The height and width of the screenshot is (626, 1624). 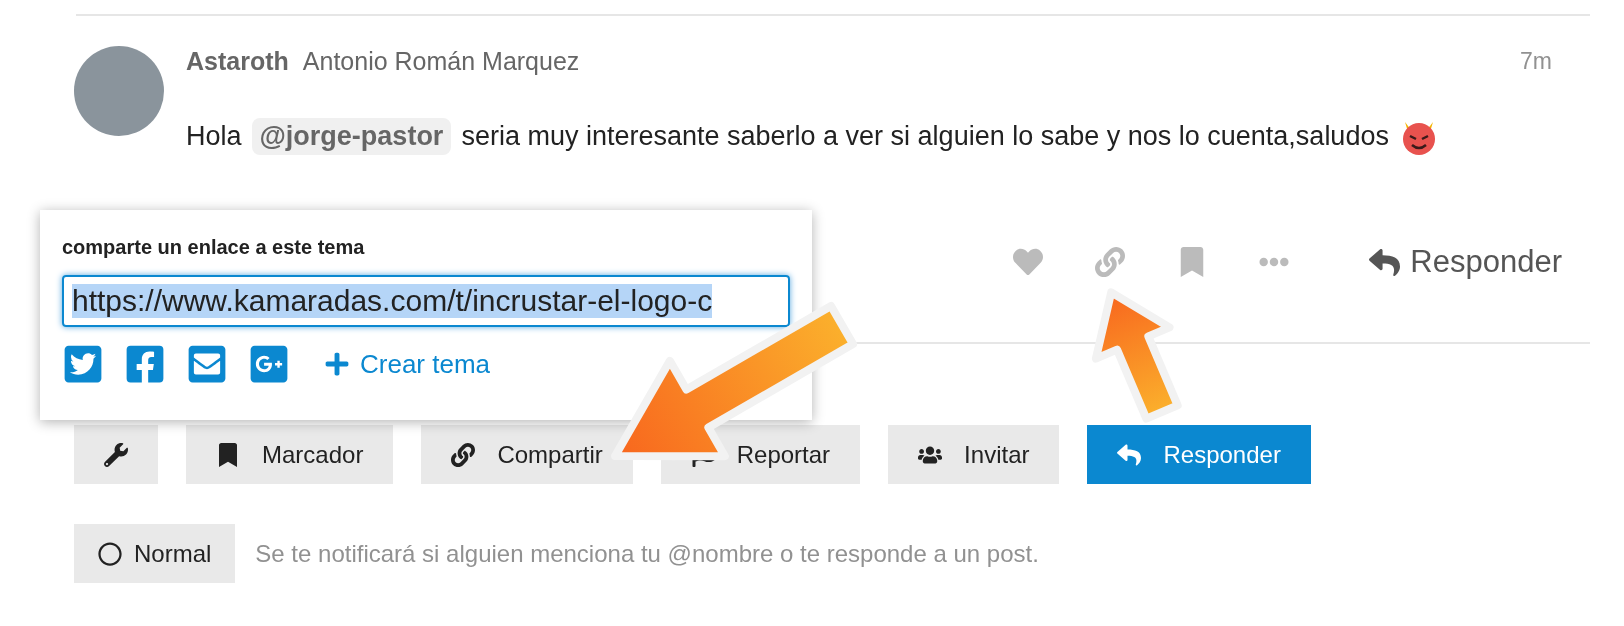 What do you see at coordinates (925, 136) in the screenshot?
I see `post-text: seria muy interesante saberlo a ver si alguien lo sabe y nos lo cuenta,saludos` at bounding box center [925, 136].